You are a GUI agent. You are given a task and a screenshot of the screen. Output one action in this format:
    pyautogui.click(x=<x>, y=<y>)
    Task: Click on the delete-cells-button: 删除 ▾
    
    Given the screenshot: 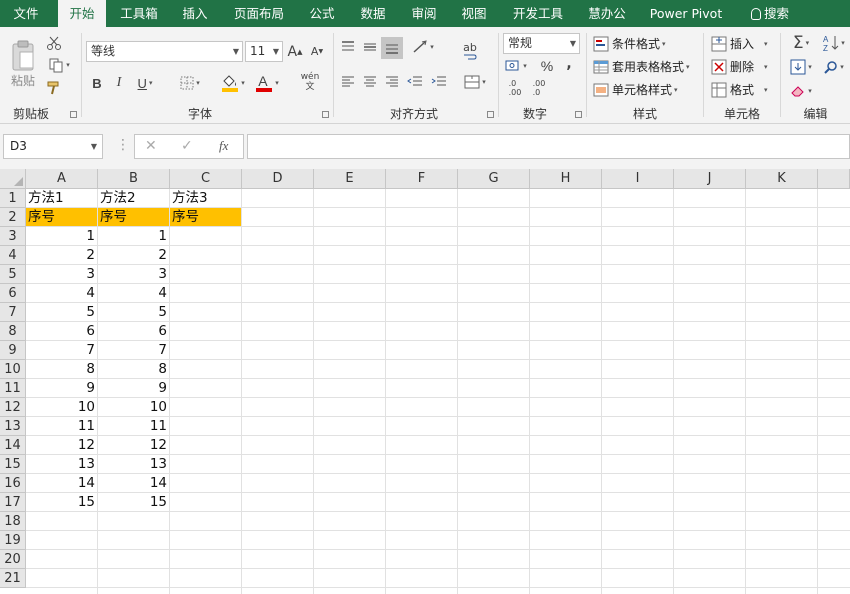 What is the action you would take?
    pyautogui.click(x=739, y=66)
    